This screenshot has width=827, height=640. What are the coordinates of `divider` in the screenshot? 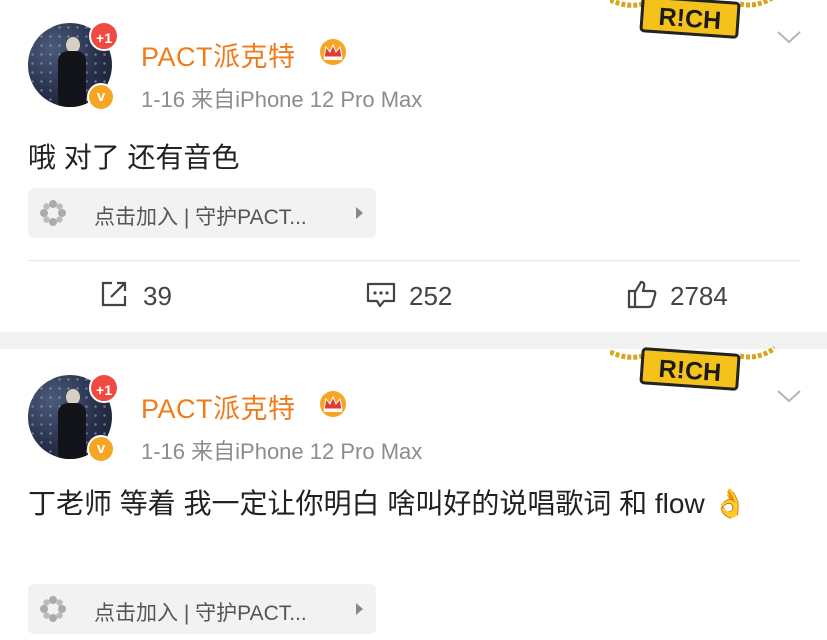 It's located at (414, 260).